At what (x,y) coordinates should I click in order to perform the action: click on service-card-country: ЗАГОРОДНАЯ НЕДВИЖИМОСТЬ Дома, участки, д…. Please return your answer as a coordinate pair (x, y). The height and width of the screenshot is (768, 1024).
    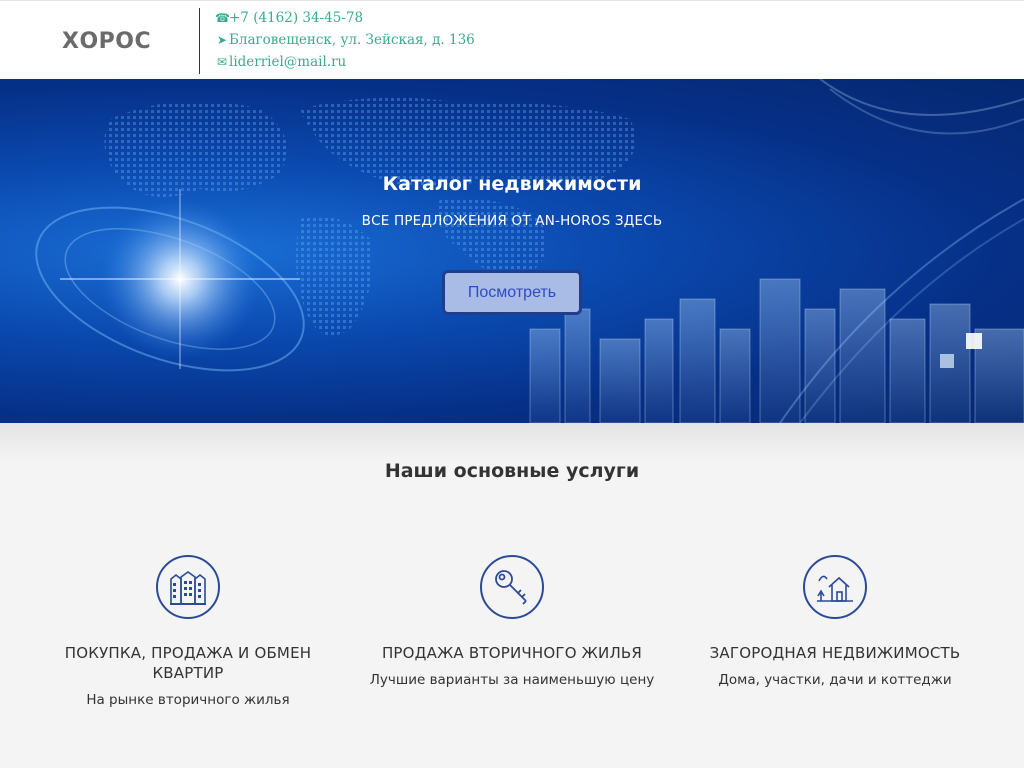
    Looking at the image, I should click on (835, 621).